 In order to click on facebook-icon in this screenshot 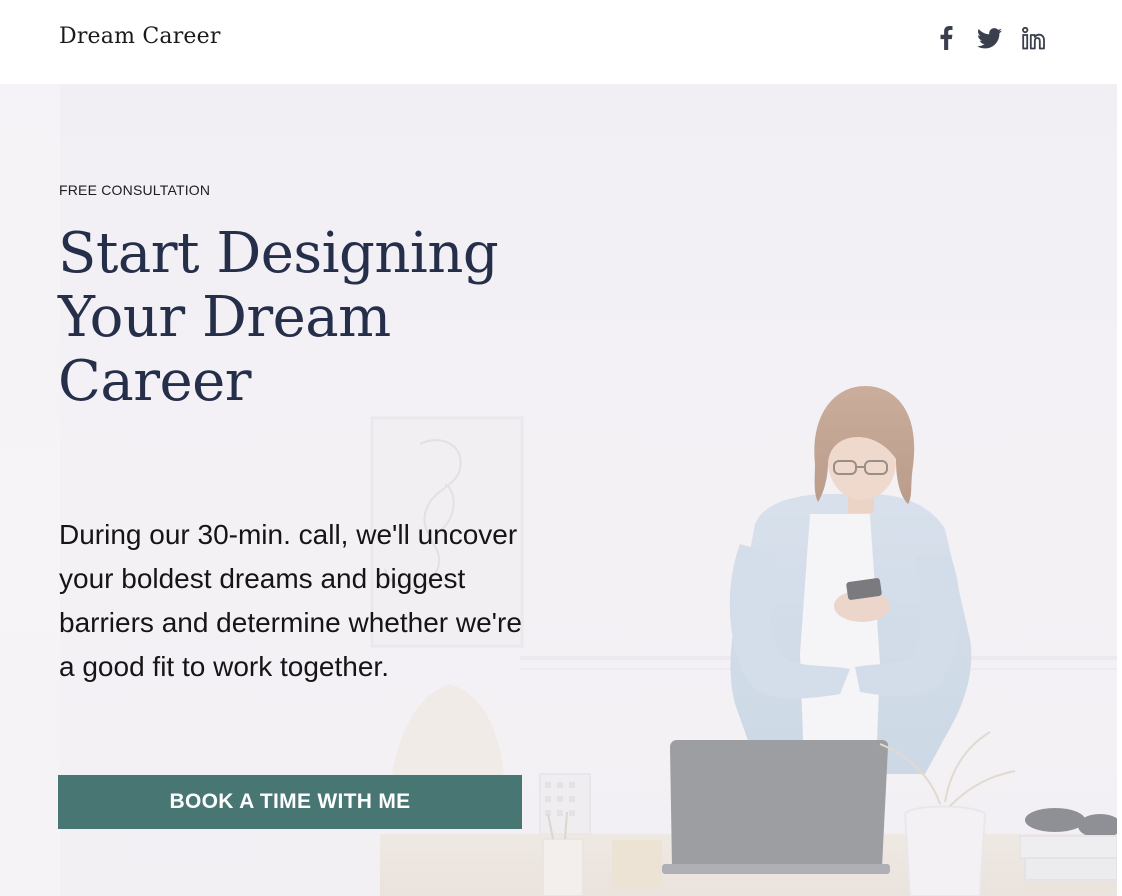, I will do `click(946, 38)`.